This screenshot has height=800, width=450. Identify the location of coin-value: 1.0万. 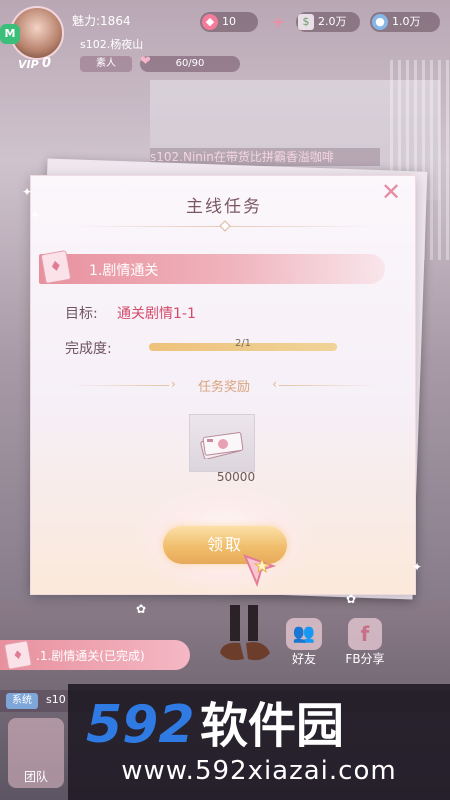
(406, 21).